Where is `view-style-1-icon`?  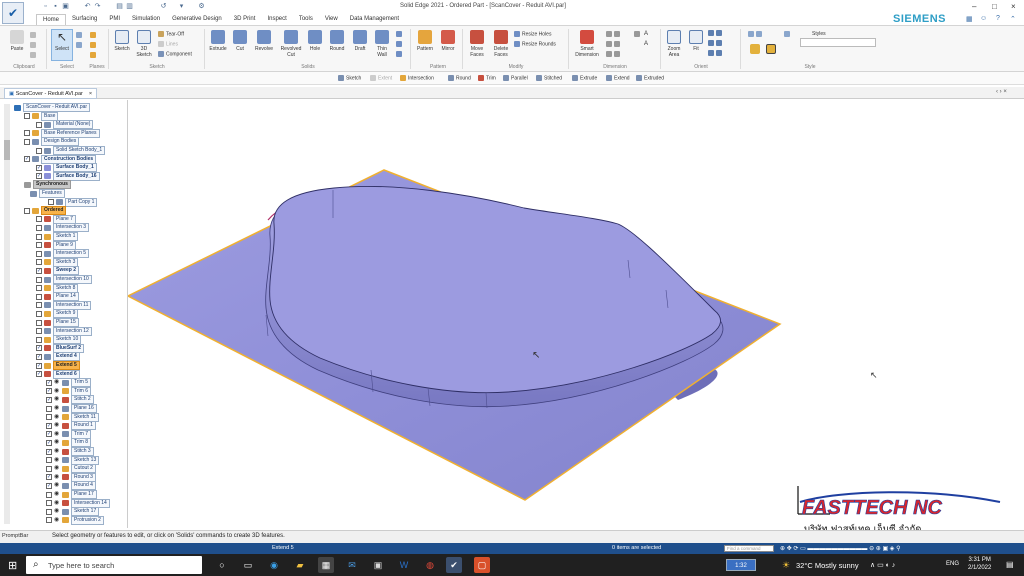 view-style-1-icon is located at coordinates (756, 34).